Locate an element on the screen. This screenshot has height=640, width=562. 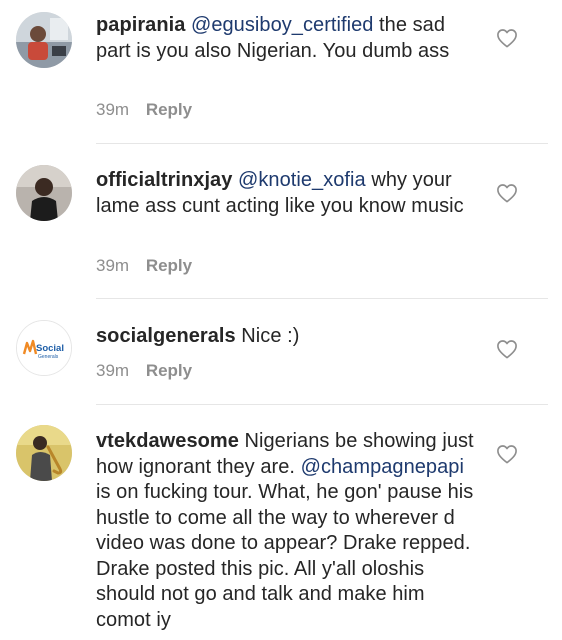
comment-username: socialgenerals is located at coordinates (166, 336).